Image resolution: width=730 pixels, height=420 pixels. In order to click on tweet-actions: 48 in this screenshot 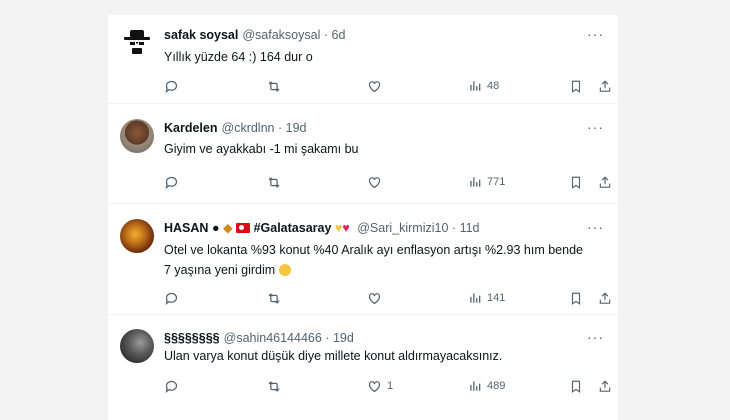, I will do `click(387, 86)`.